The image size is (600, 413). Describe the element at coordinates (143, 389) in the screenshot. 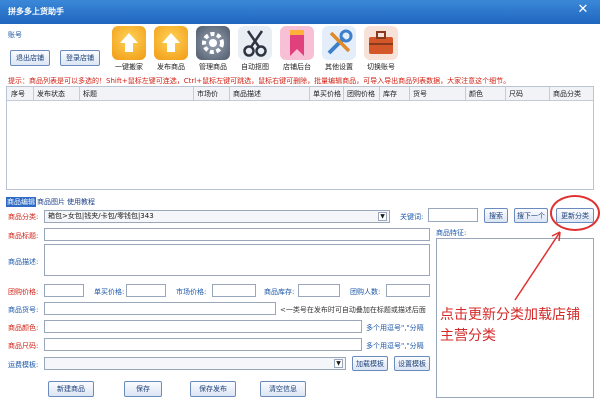

I see `save-button: 保存` at that location.